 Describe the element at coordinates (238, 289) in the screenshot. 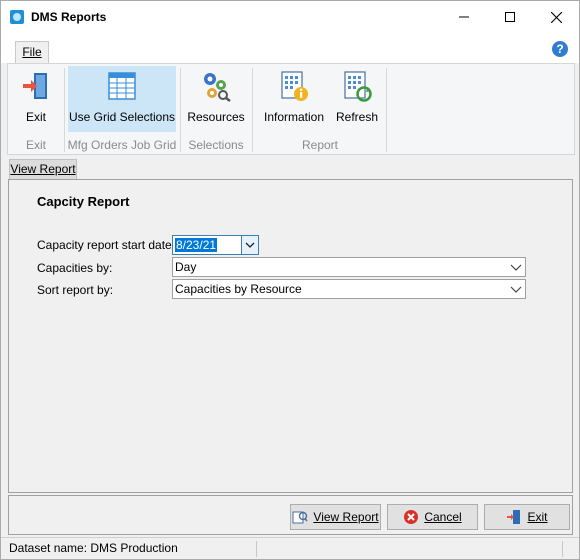

I see `sort-by-value: Capacities by Resource` at that location.